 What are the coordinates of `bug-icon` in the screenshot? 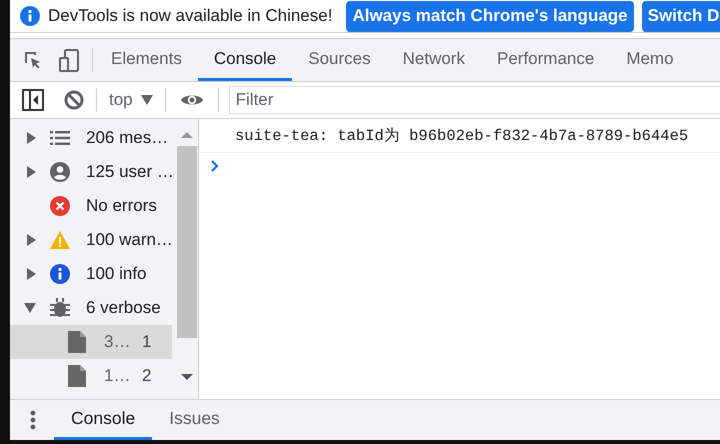 It's located at (60, 308).